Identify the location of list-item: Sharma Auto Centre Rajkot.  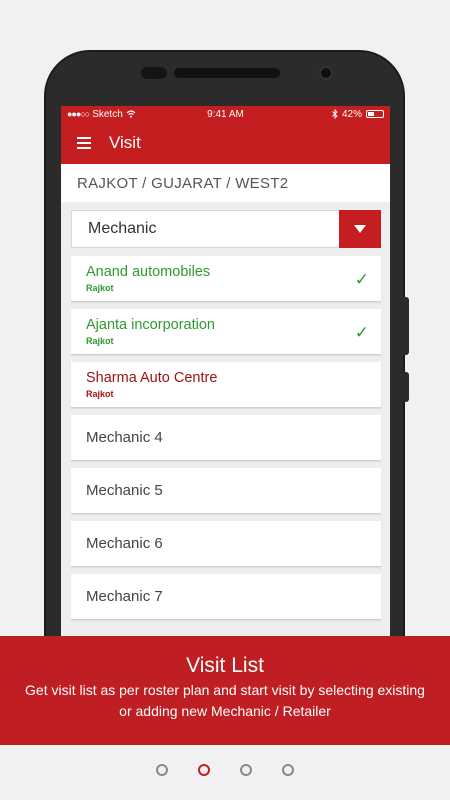
(226, 385).